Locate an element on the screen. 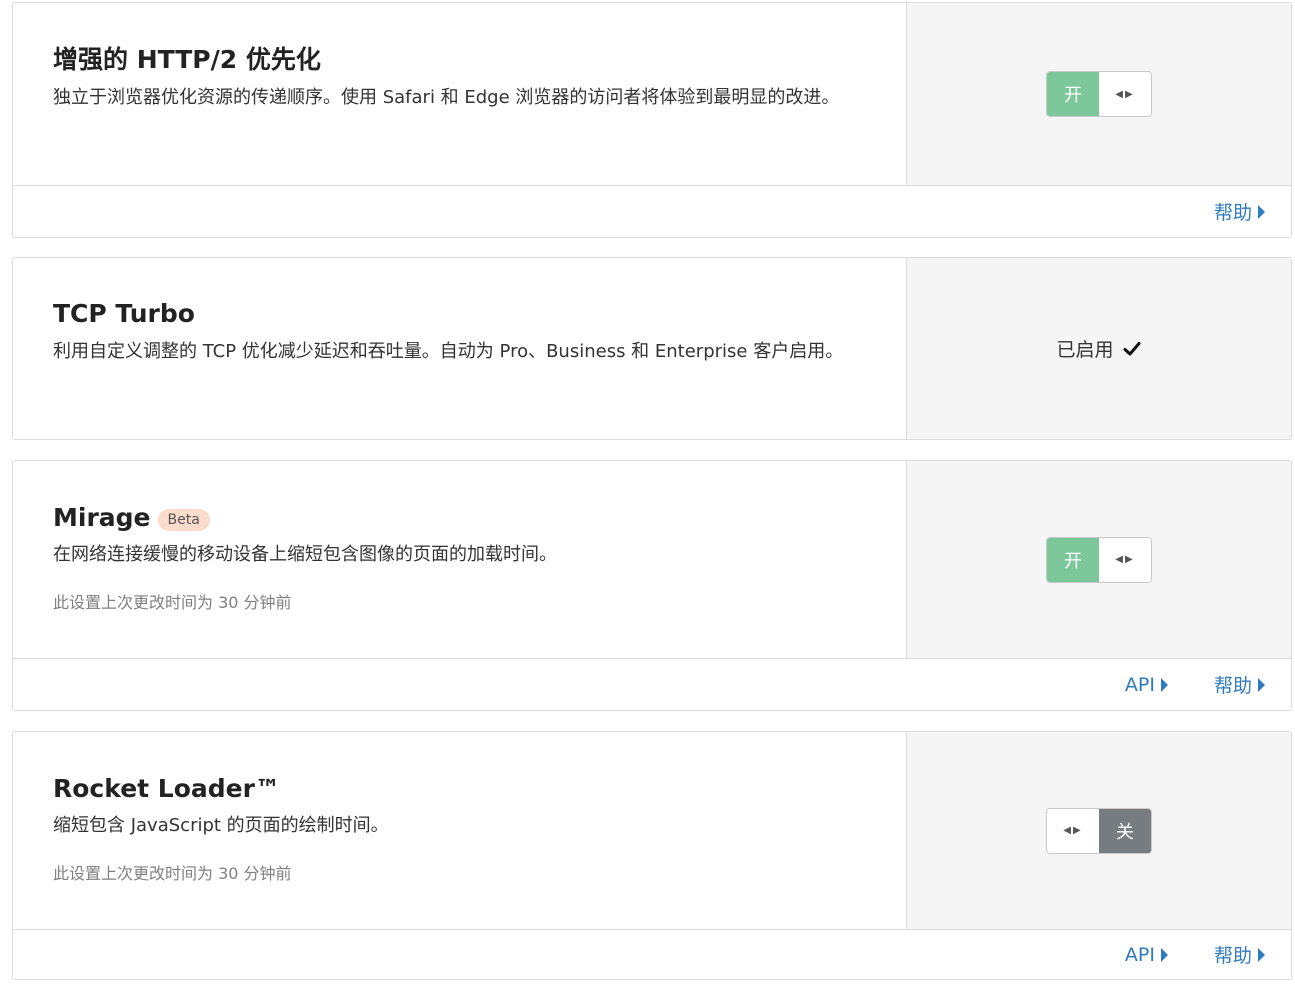 This screenshot has height=985, width=1295. card-title: Rocket Loader™ is located at coordinates (459, 789).